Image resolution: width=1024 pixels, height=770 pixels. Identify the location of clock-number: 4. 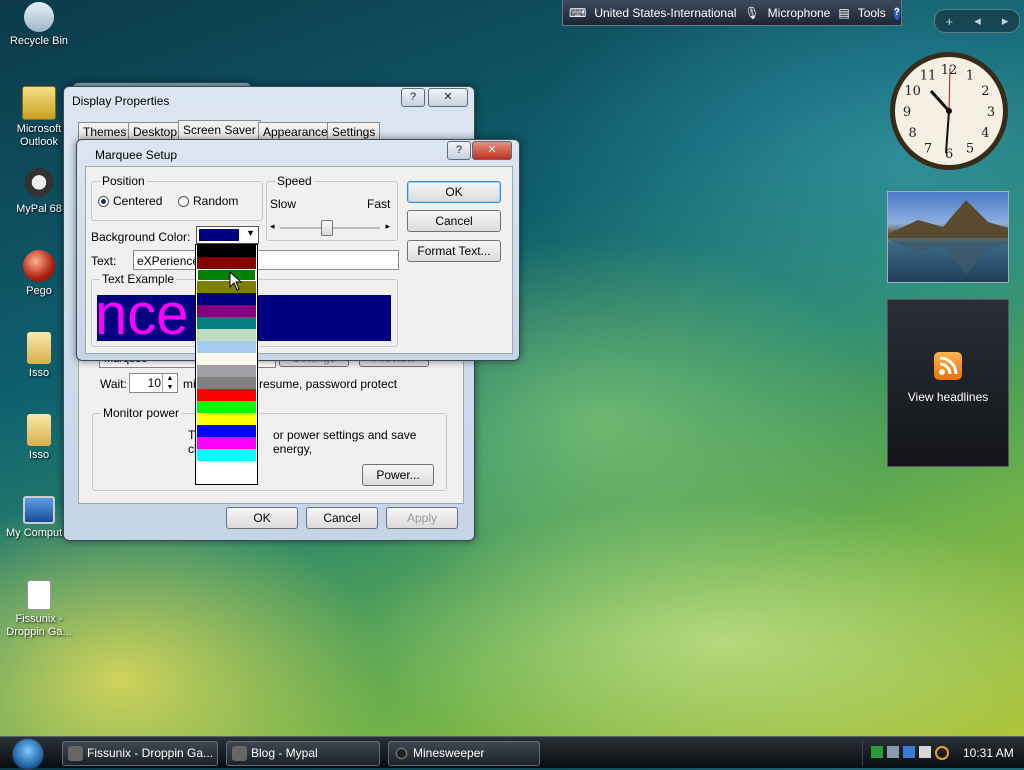
(985, 133).